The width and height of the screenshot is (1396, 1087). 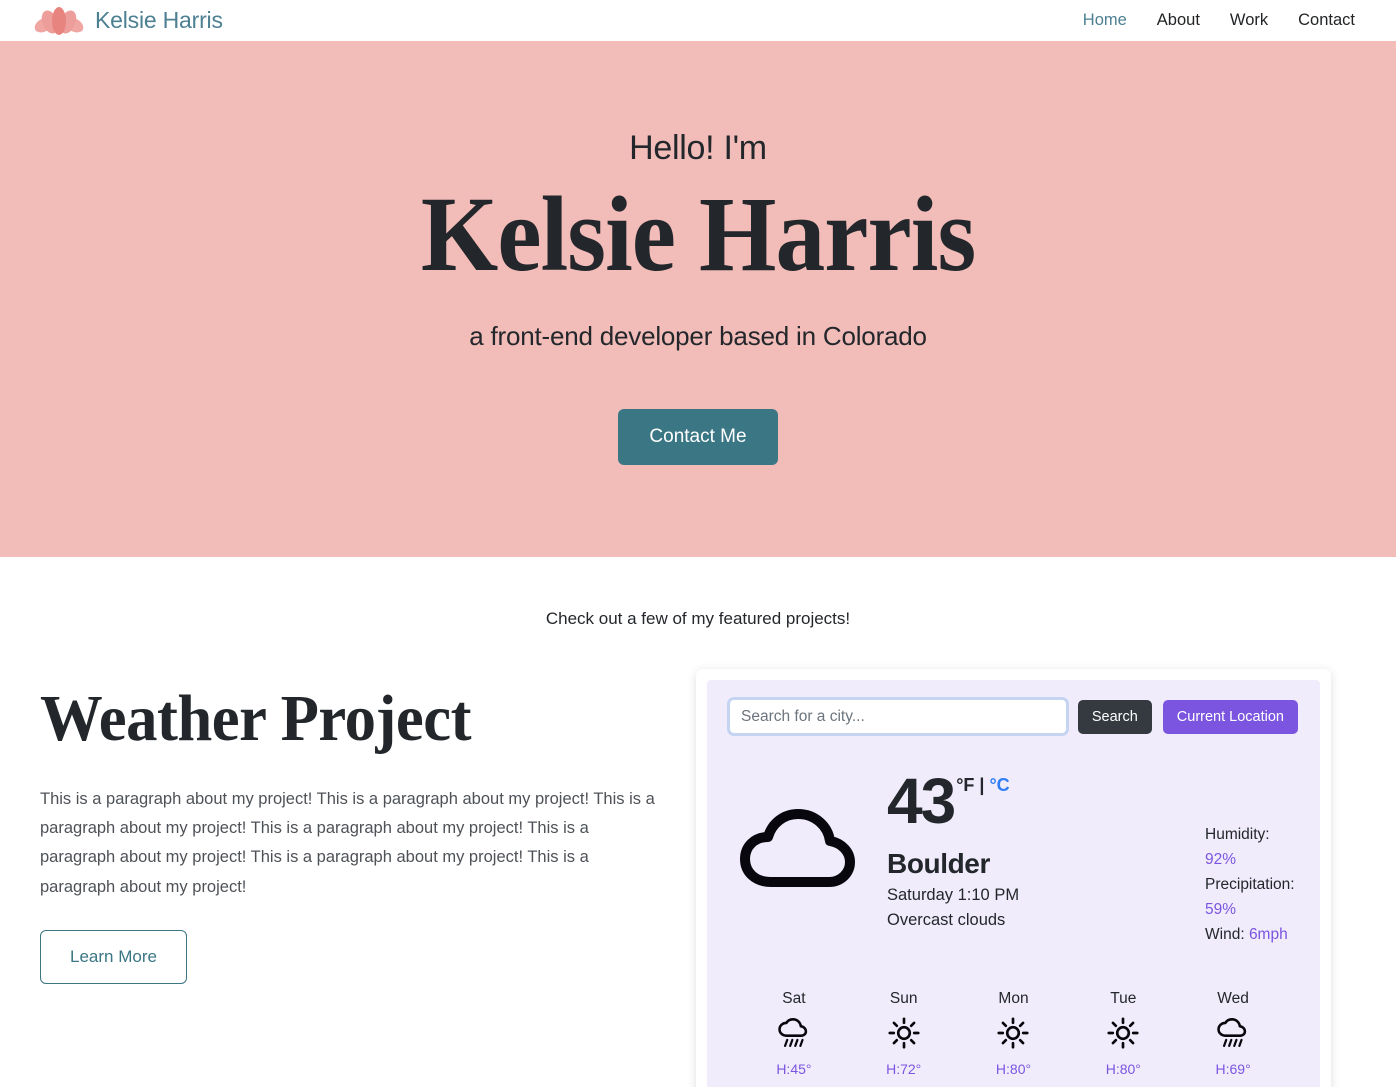 I want to click on hero-greeting: Hello! I'm, so click(x=698, y=148).